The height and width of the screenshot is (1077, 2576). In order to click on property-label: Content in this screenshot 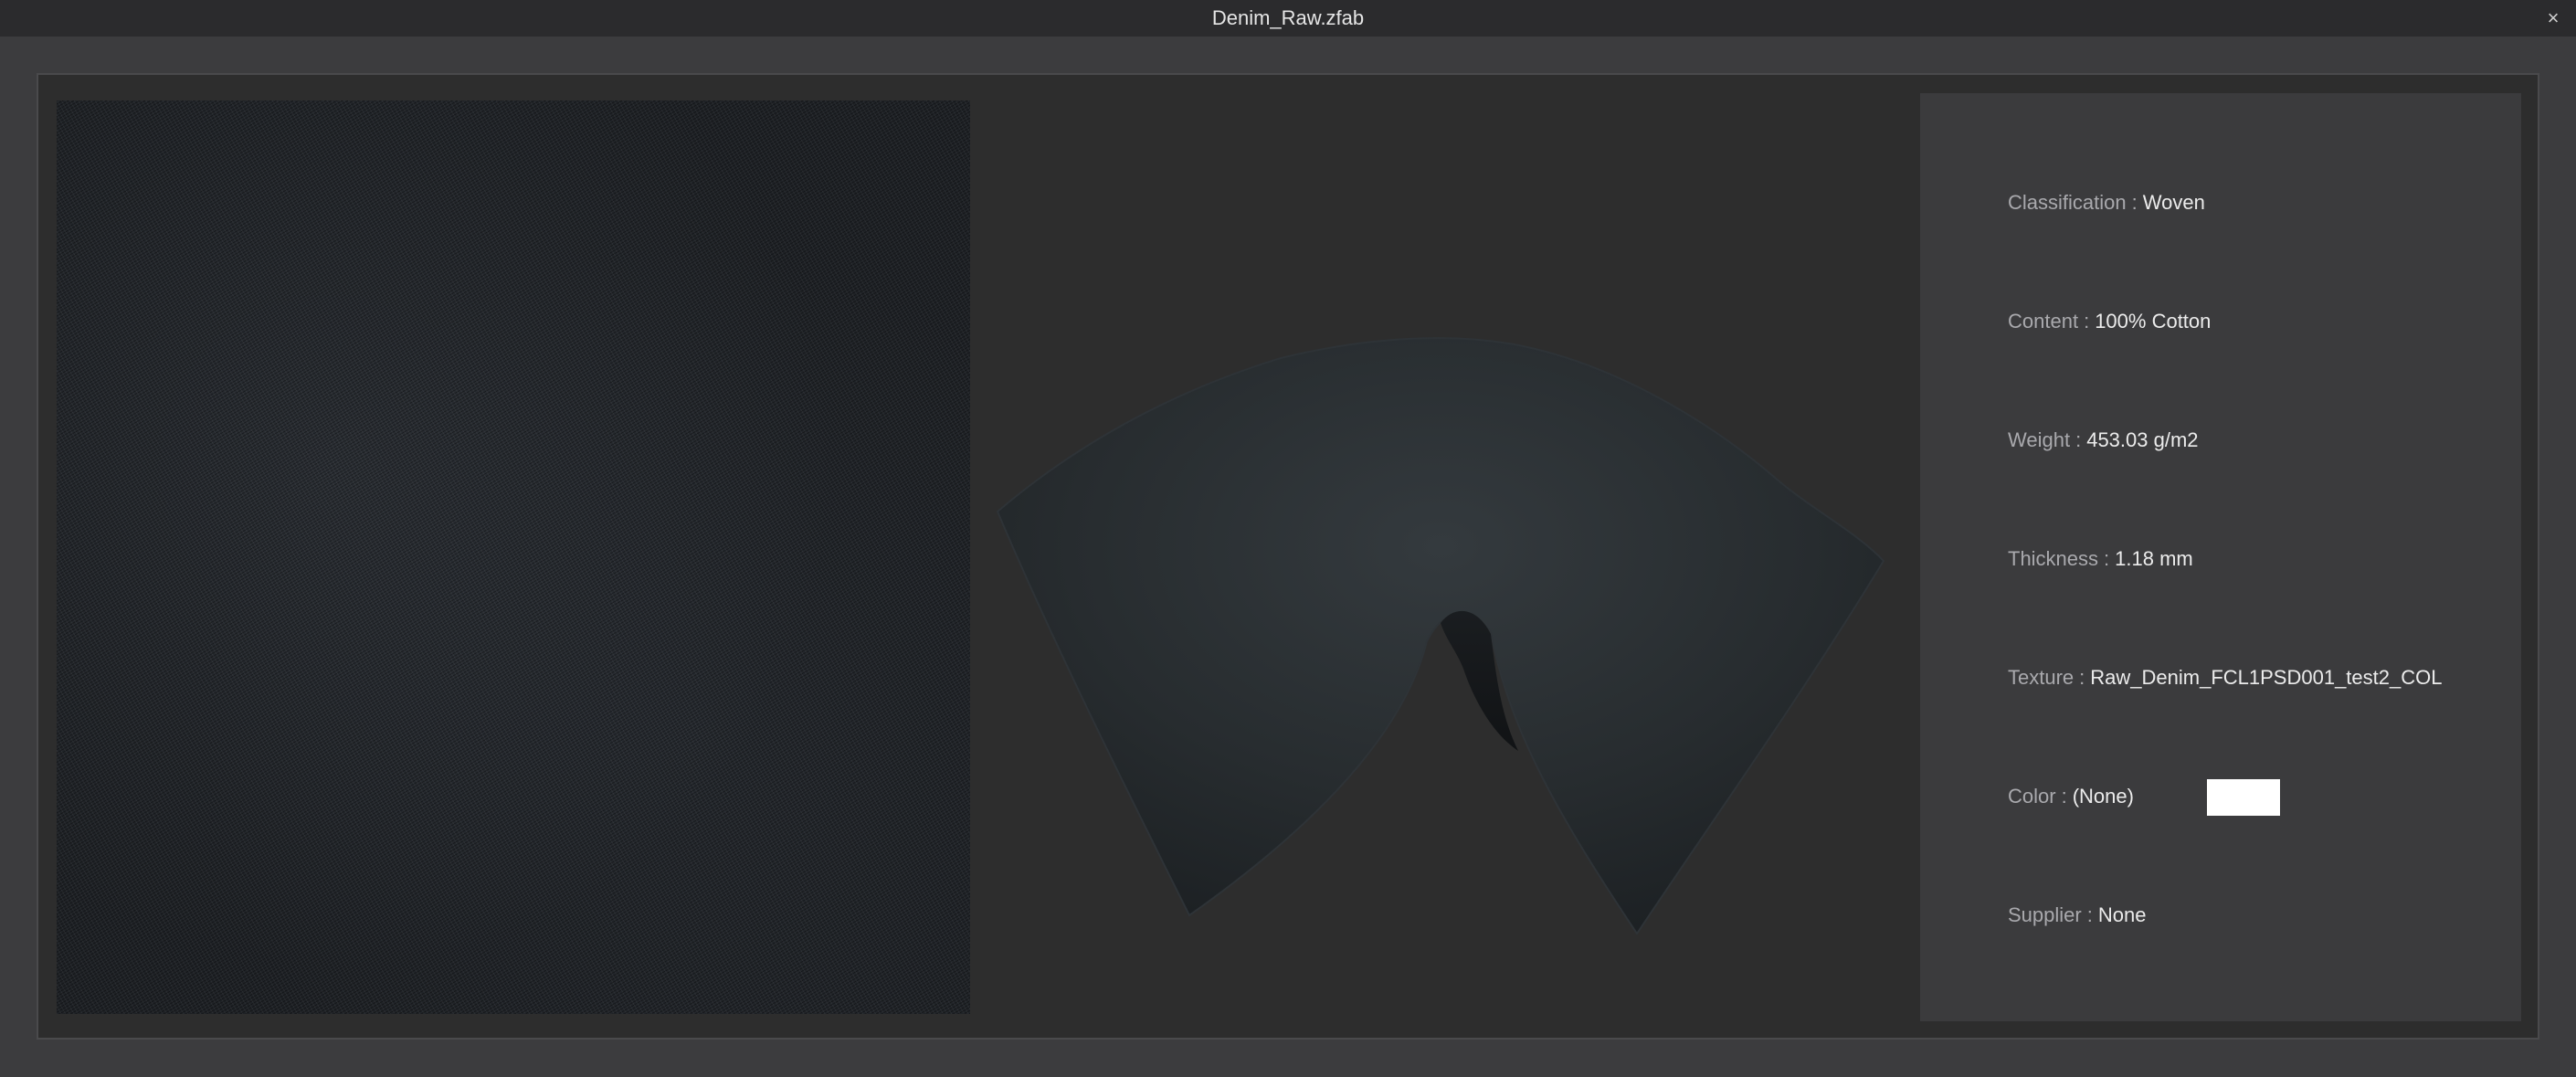, I will do `click(2043, 321)`.